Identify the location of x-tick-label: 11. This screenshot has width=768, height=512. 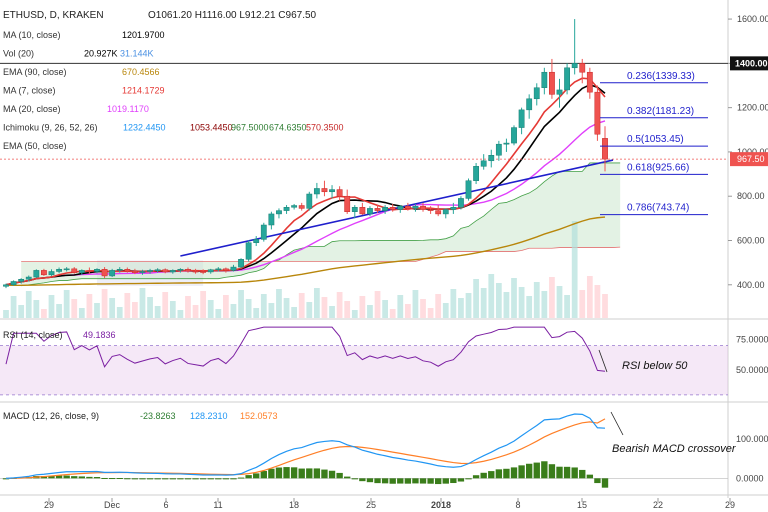
(217, 505).